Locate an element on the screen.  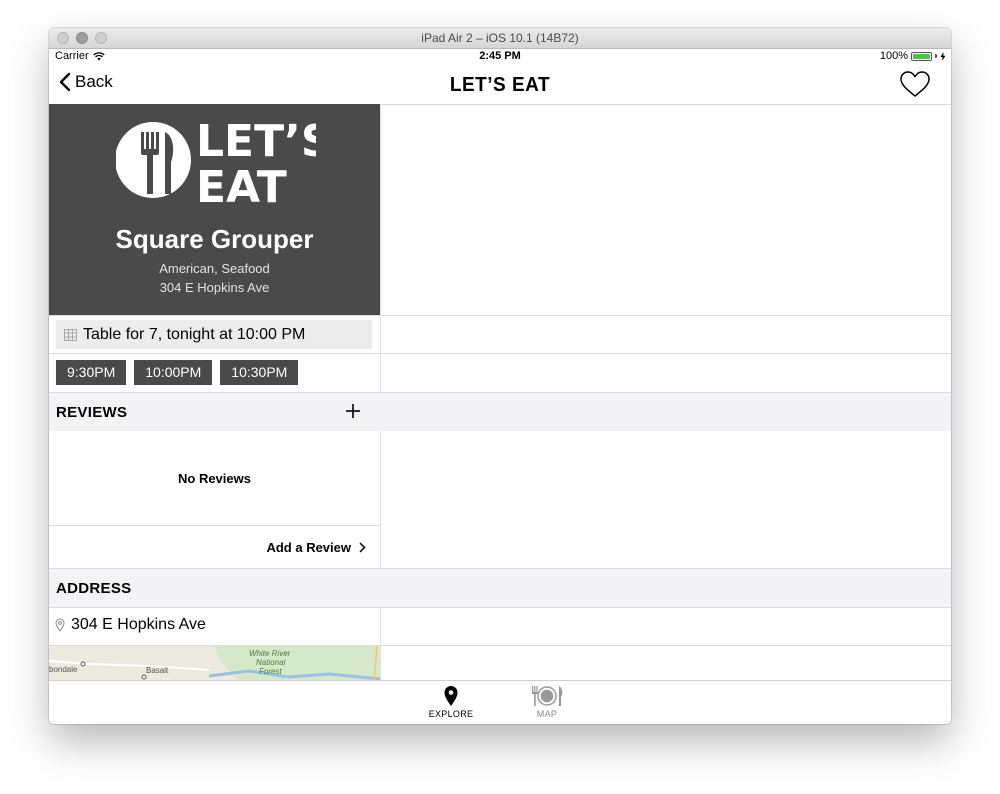
table-grid-icon is located at coordinates (70, 334).